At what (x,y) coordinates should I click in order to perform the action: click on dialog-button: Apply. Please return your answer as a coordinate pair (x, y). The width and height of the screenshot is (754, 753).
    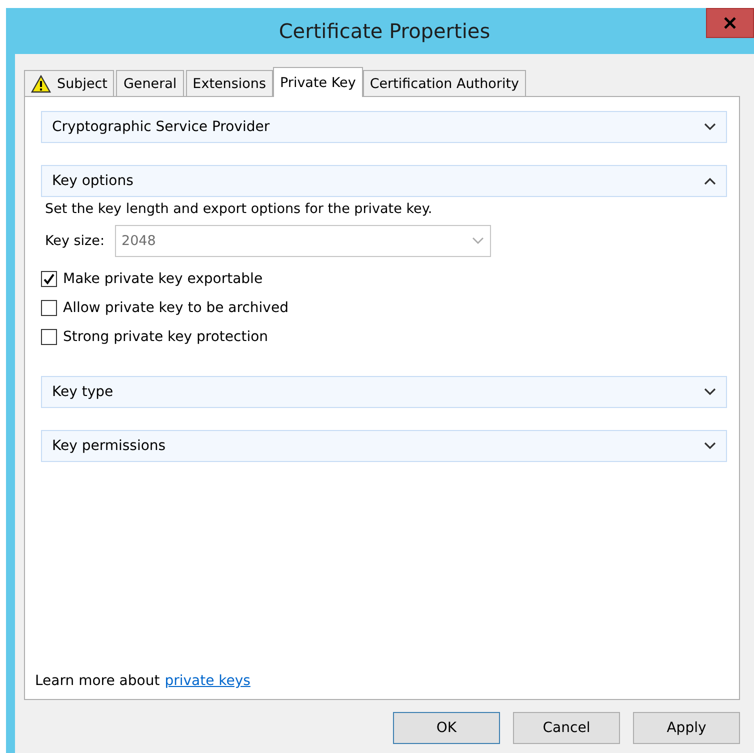
    Looking at the image, I should click on (686, 728).